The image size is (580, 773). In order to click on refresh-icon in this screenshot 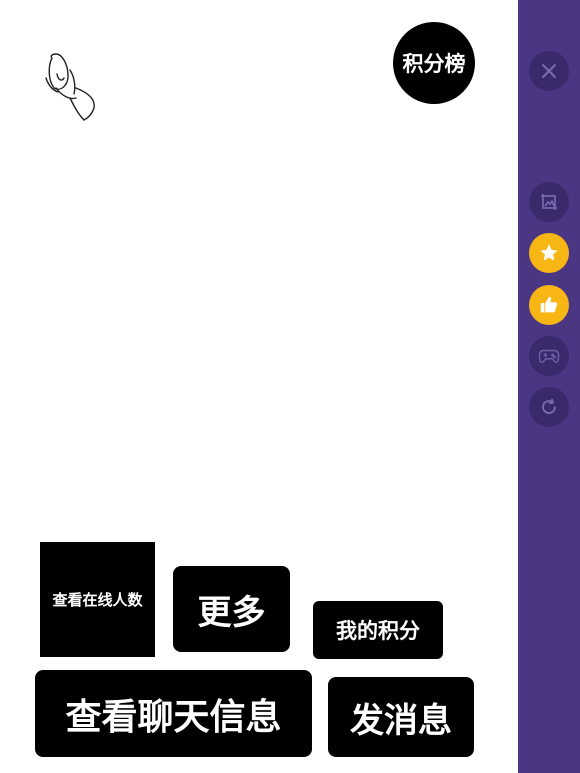, I will do `click(549, 406)`.